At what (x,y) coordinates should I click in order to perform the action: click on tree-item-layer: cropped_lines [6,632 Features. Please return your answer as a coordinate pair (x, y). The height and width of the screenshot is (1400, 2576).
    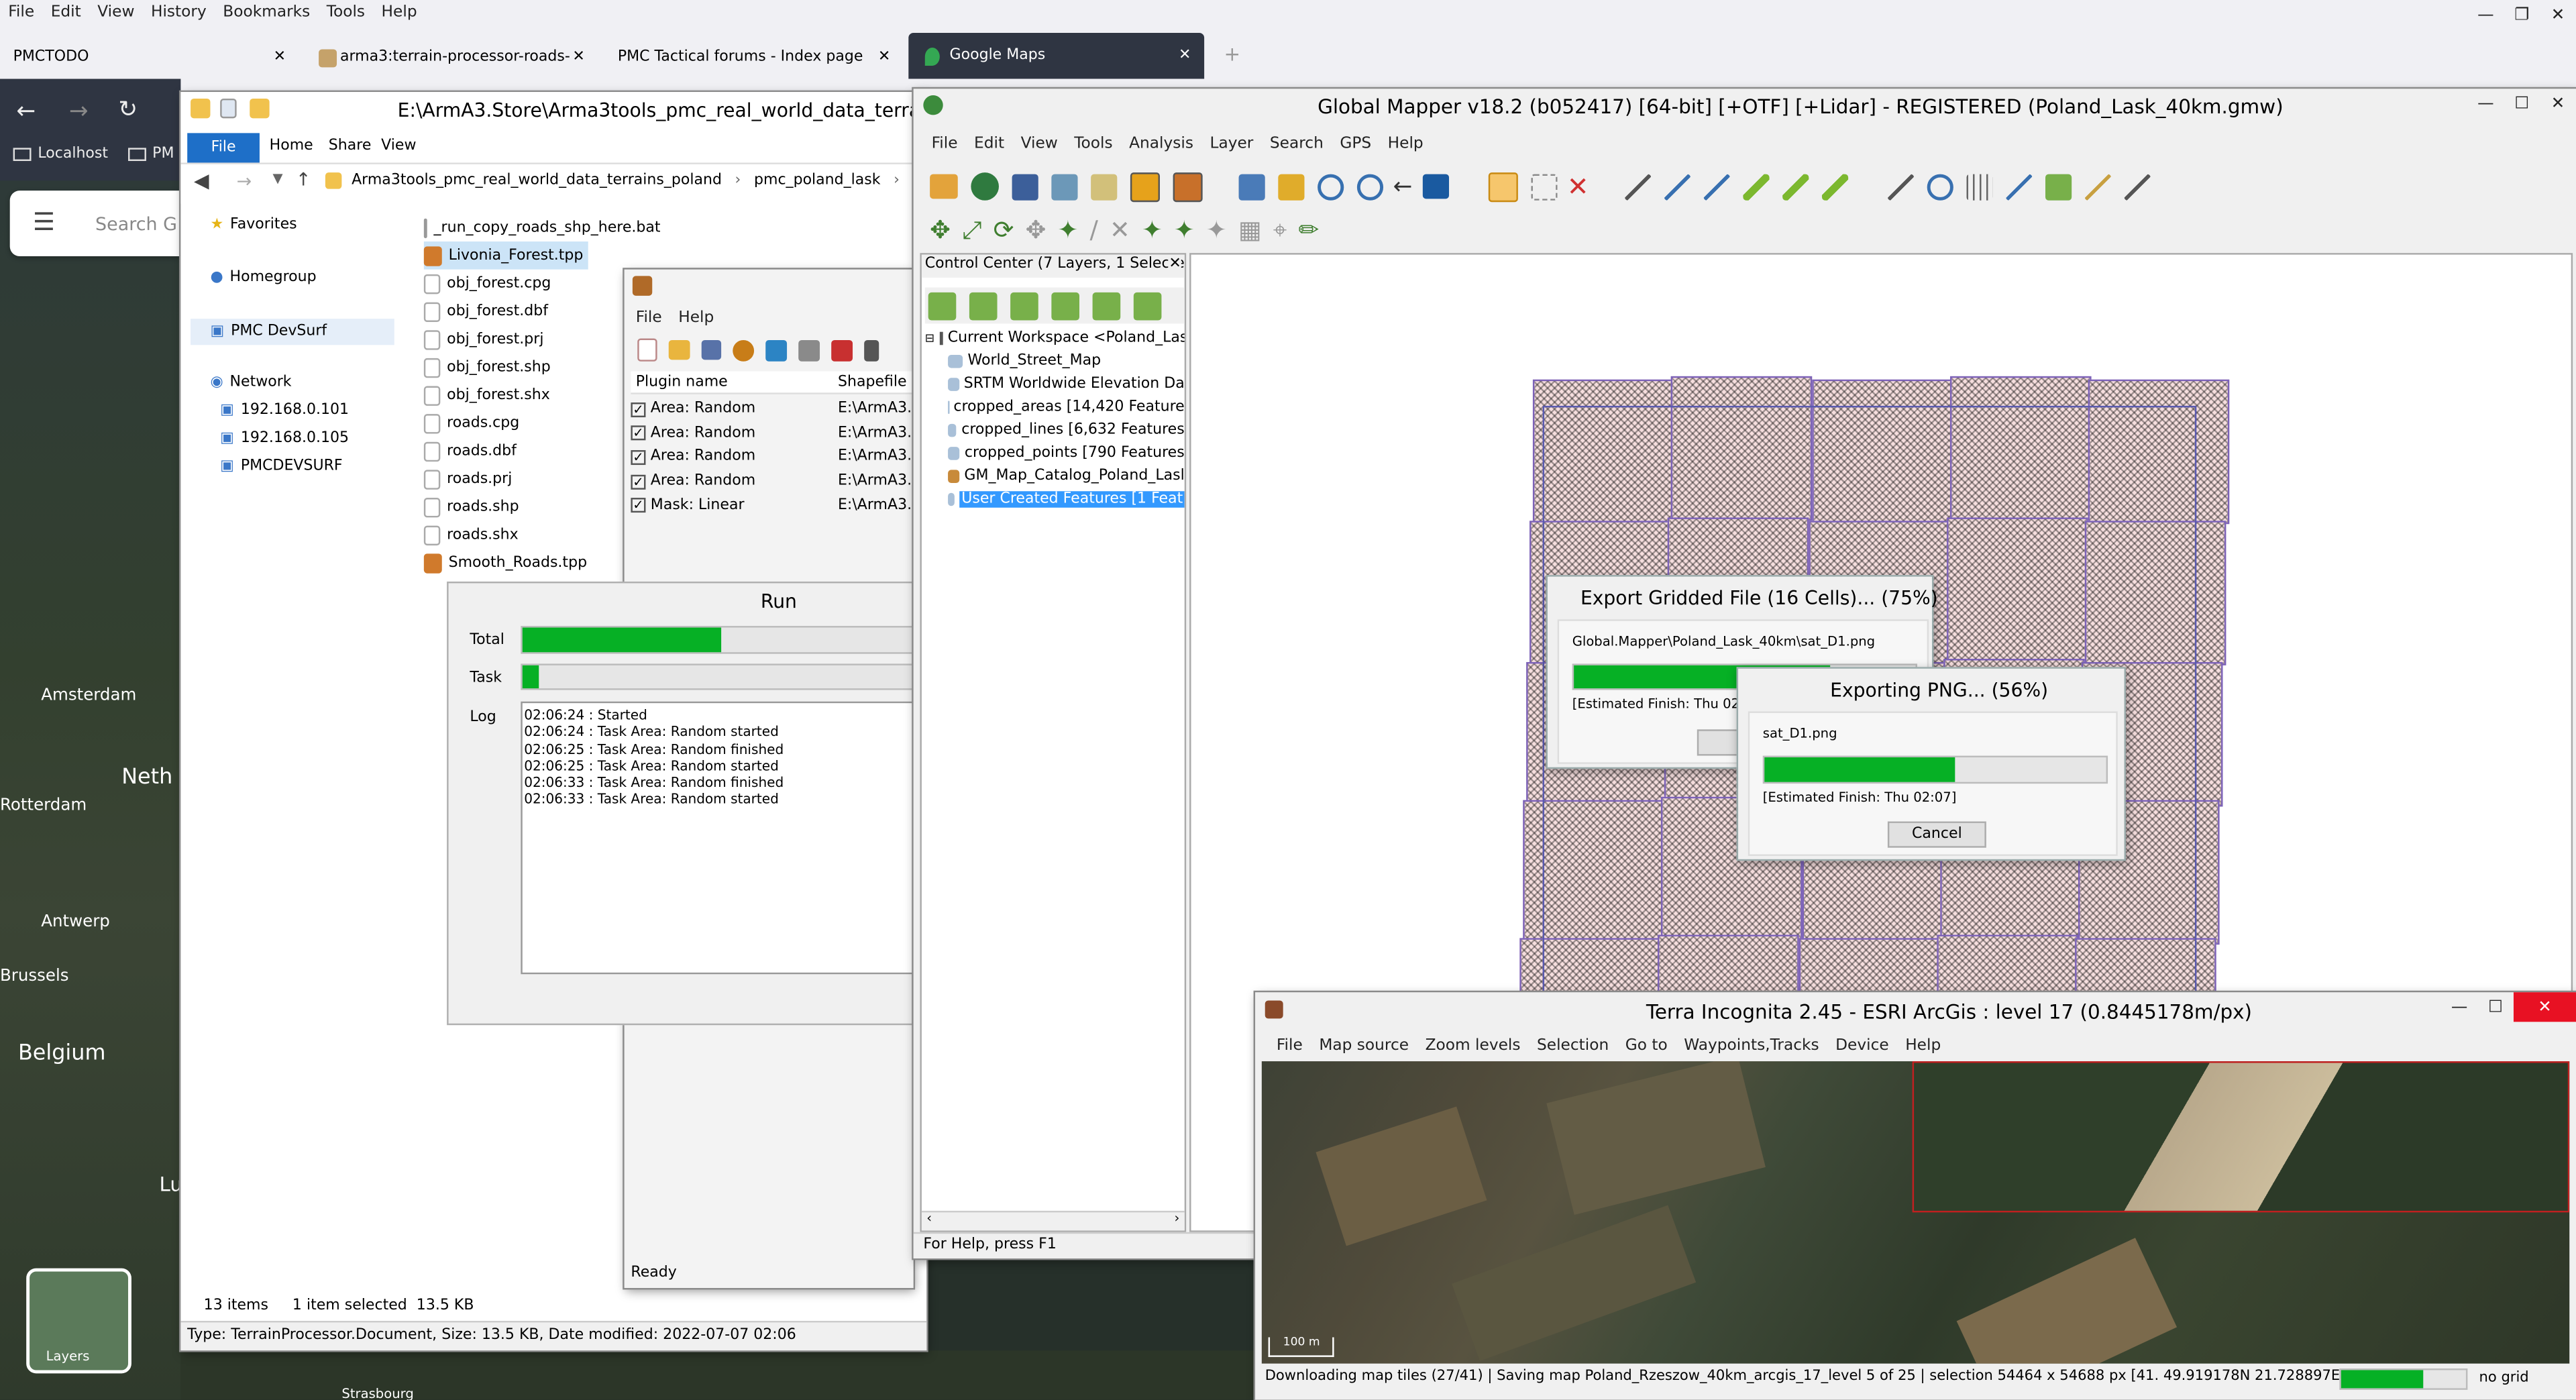
    Looking at the image, I should click on (1055, 430).